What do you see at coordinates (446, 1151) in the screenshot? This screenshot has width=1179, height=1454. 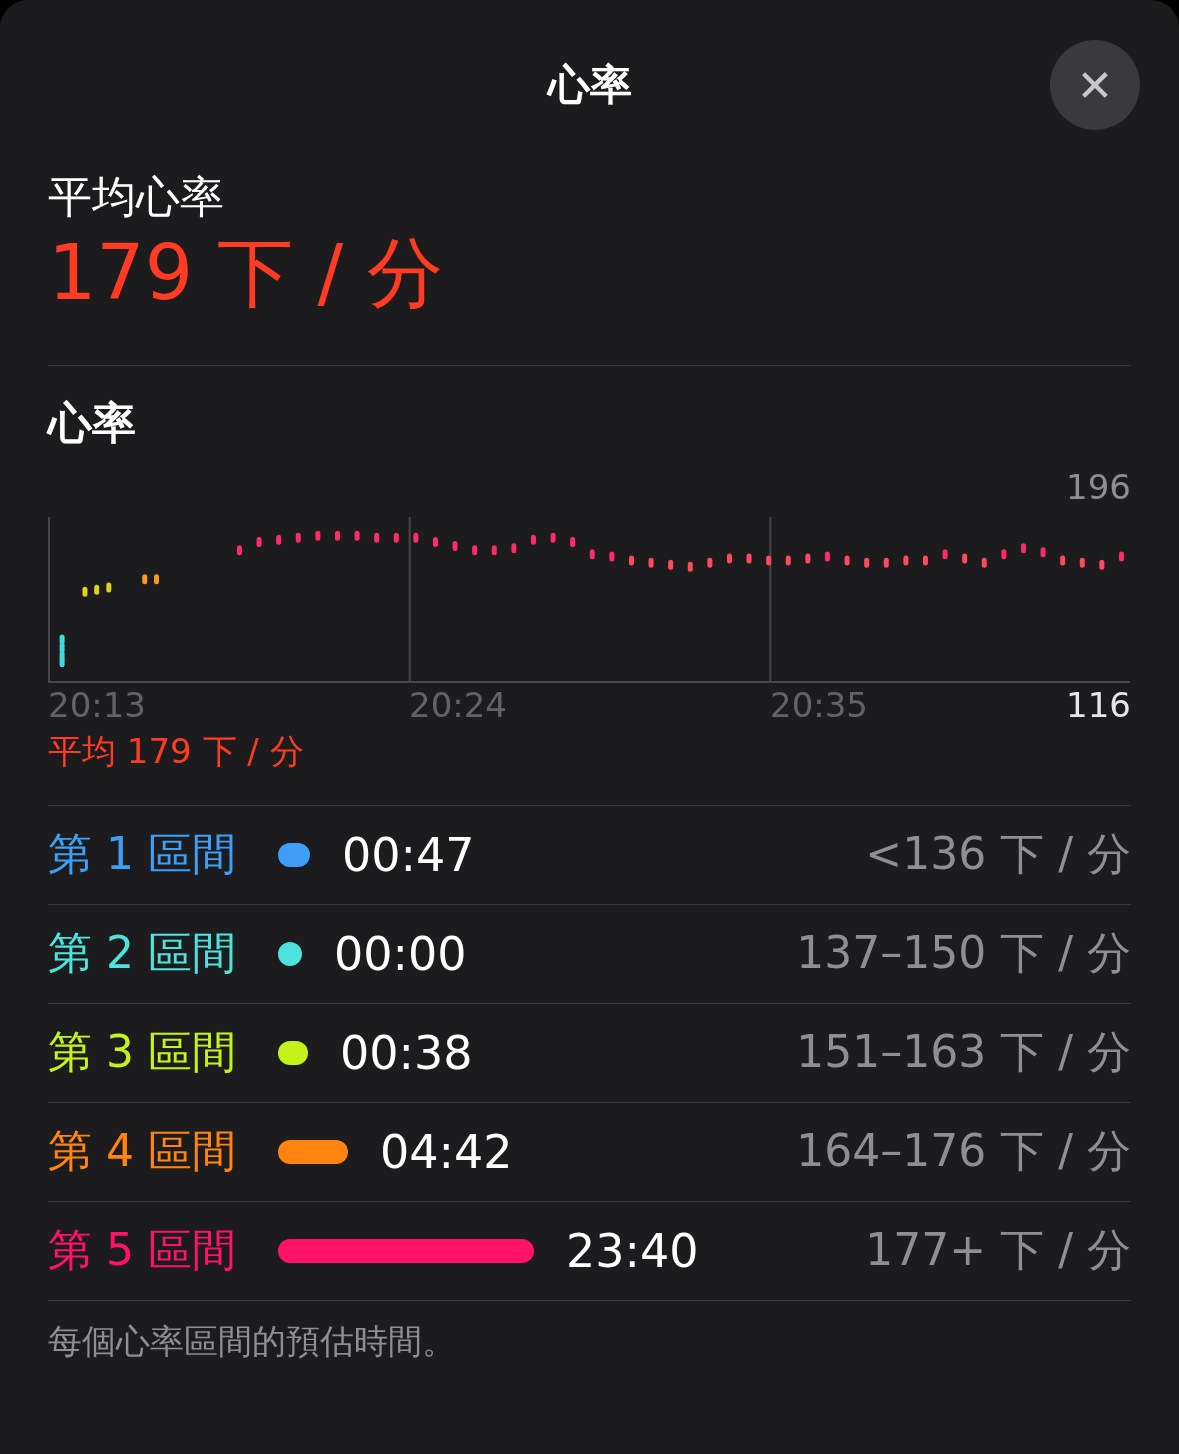 I see `zone-time: 04:42` at bounding box center [446, 1151].